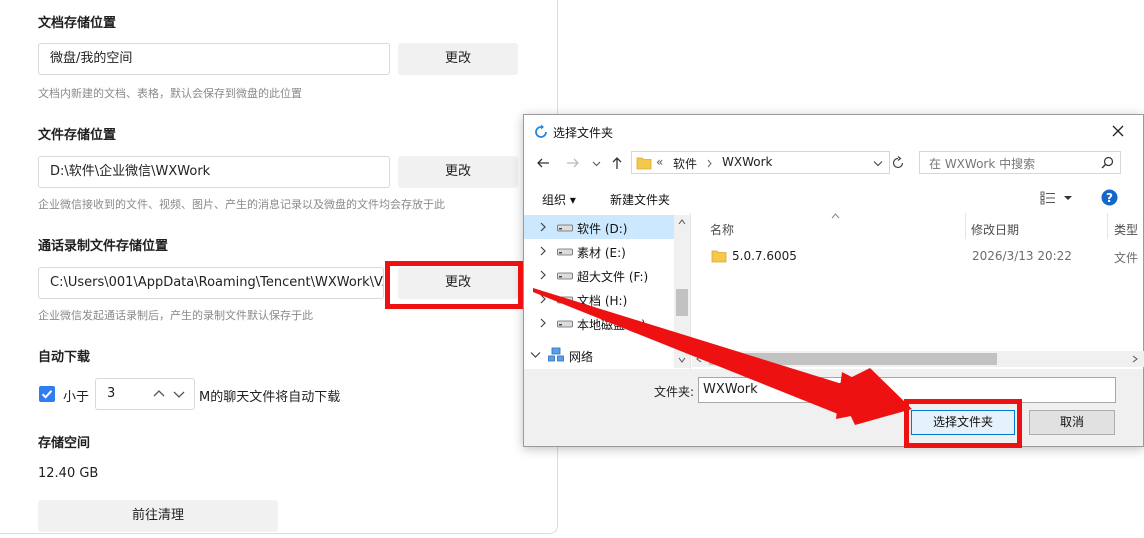  I want to click on annotation-arrow-icon, so click(722, 356).